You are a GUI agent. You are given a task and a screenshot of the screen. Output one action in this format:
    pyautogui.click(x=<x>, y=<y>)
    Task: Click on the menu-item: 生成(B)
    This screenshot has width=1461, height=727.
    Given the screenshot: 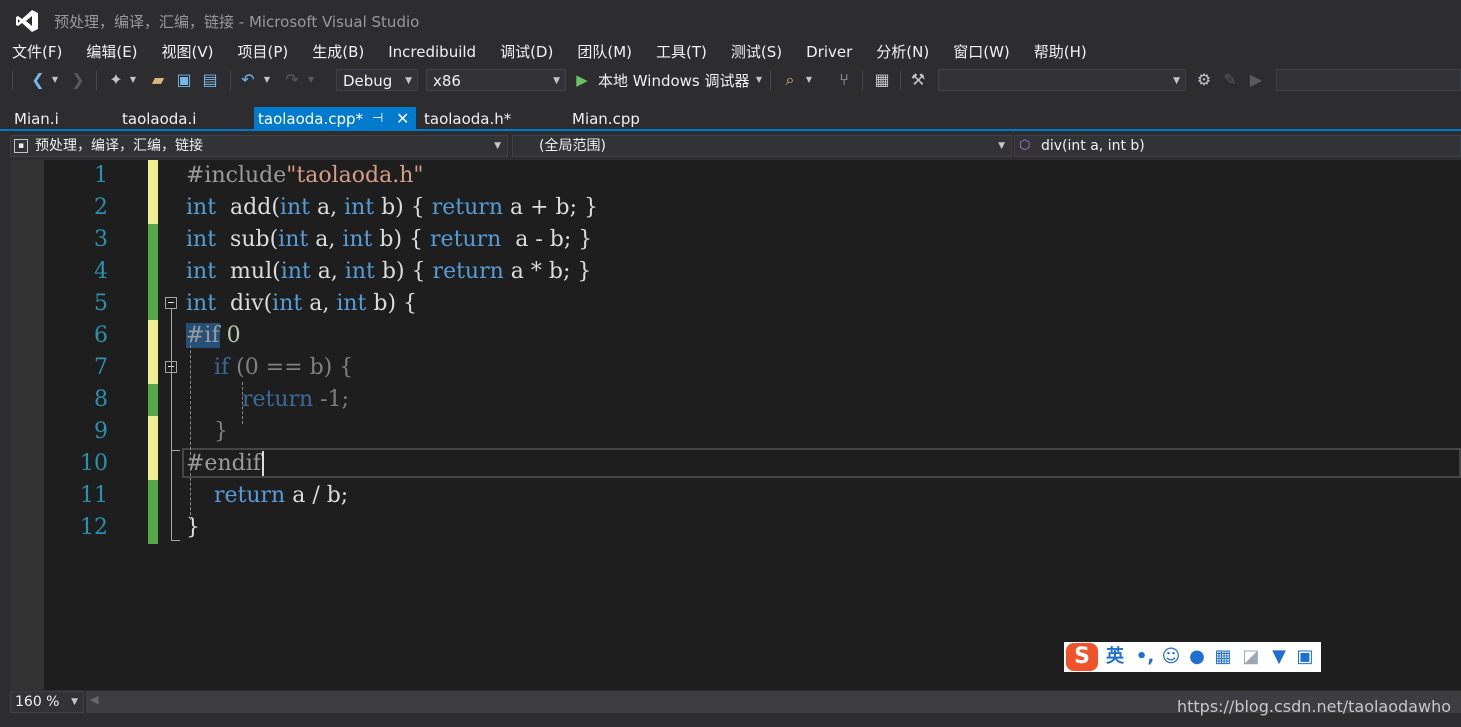 What is the action you would take?
    pyautogui.click(x=332, y=52)
    